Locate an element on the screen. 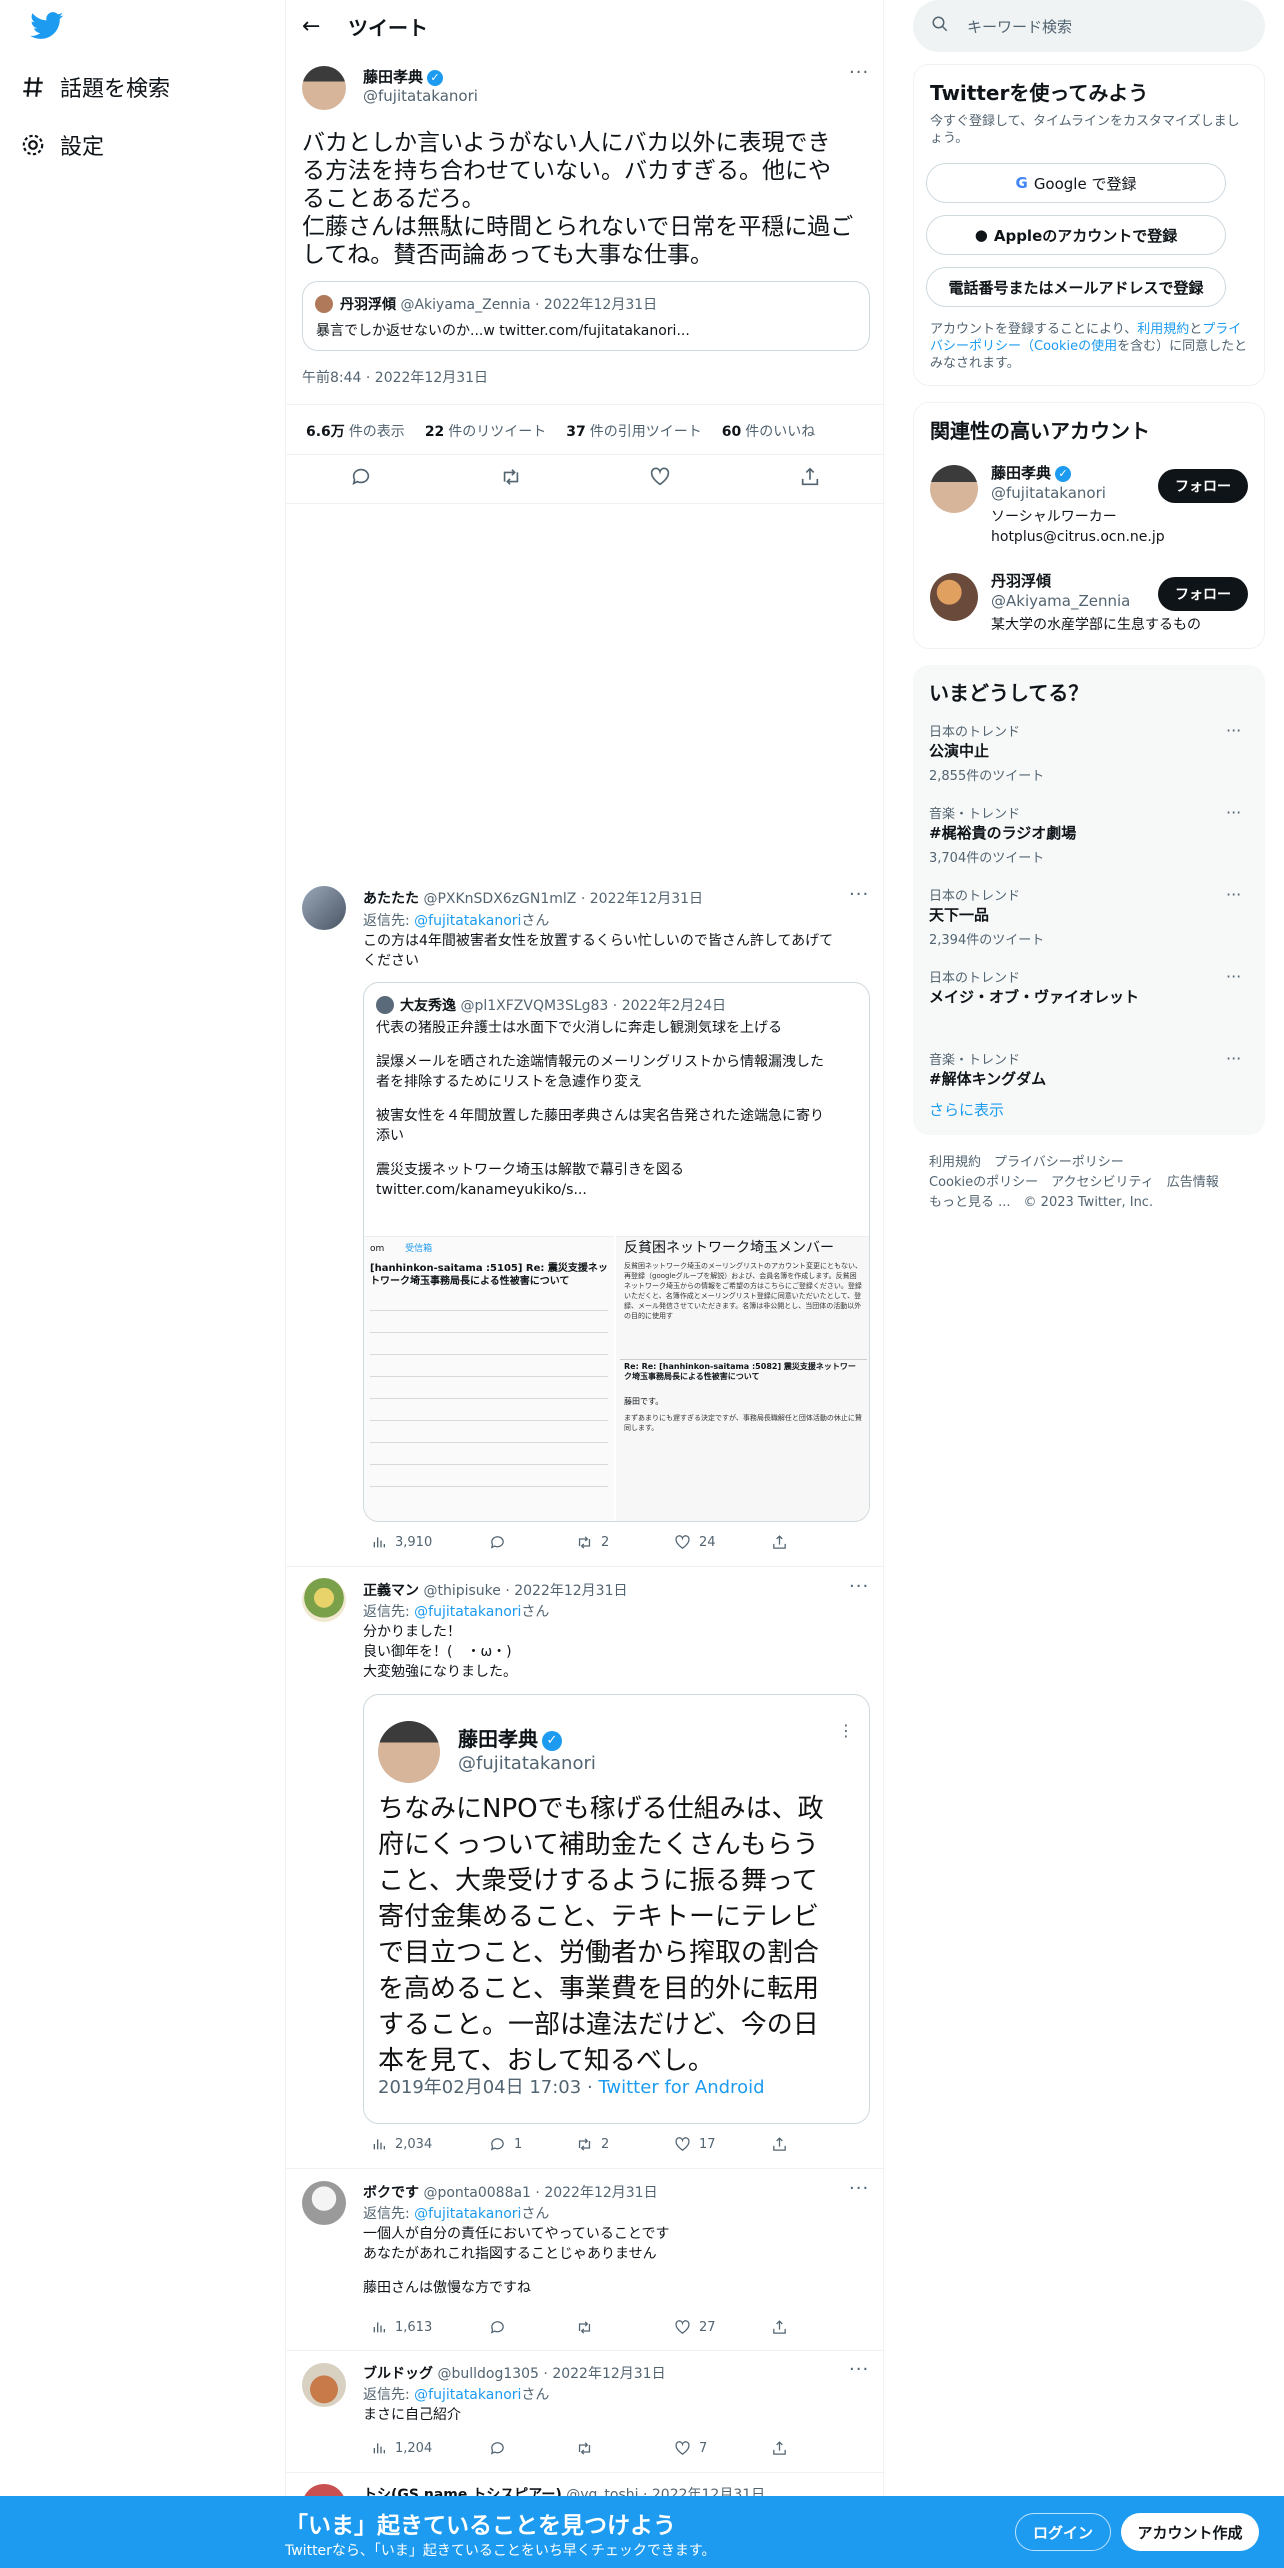 The height and width of the screenshot is (2568, 1284). reply-handle: @bulldog1305 is located at coordinates (488, 2374).